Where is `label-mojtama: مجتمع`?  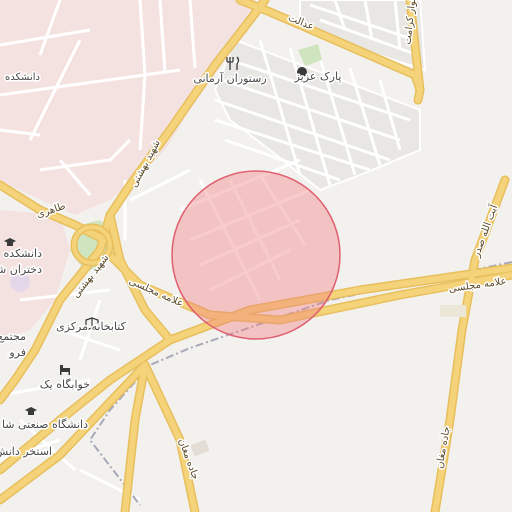 label-mojtama: مجتمع is located at coordinates (13, 336).